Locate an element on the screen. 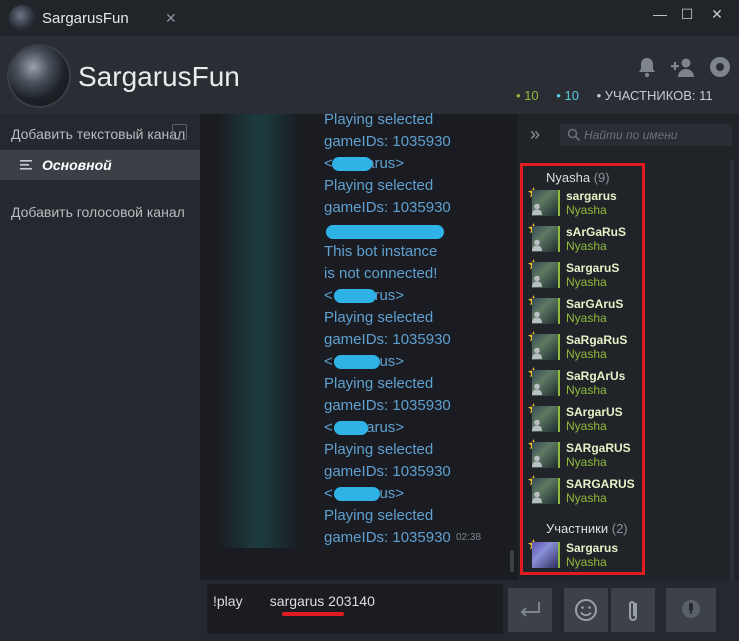 This screenshot has height=641, width=739. group-avatar is located at coordinates (39, 76).